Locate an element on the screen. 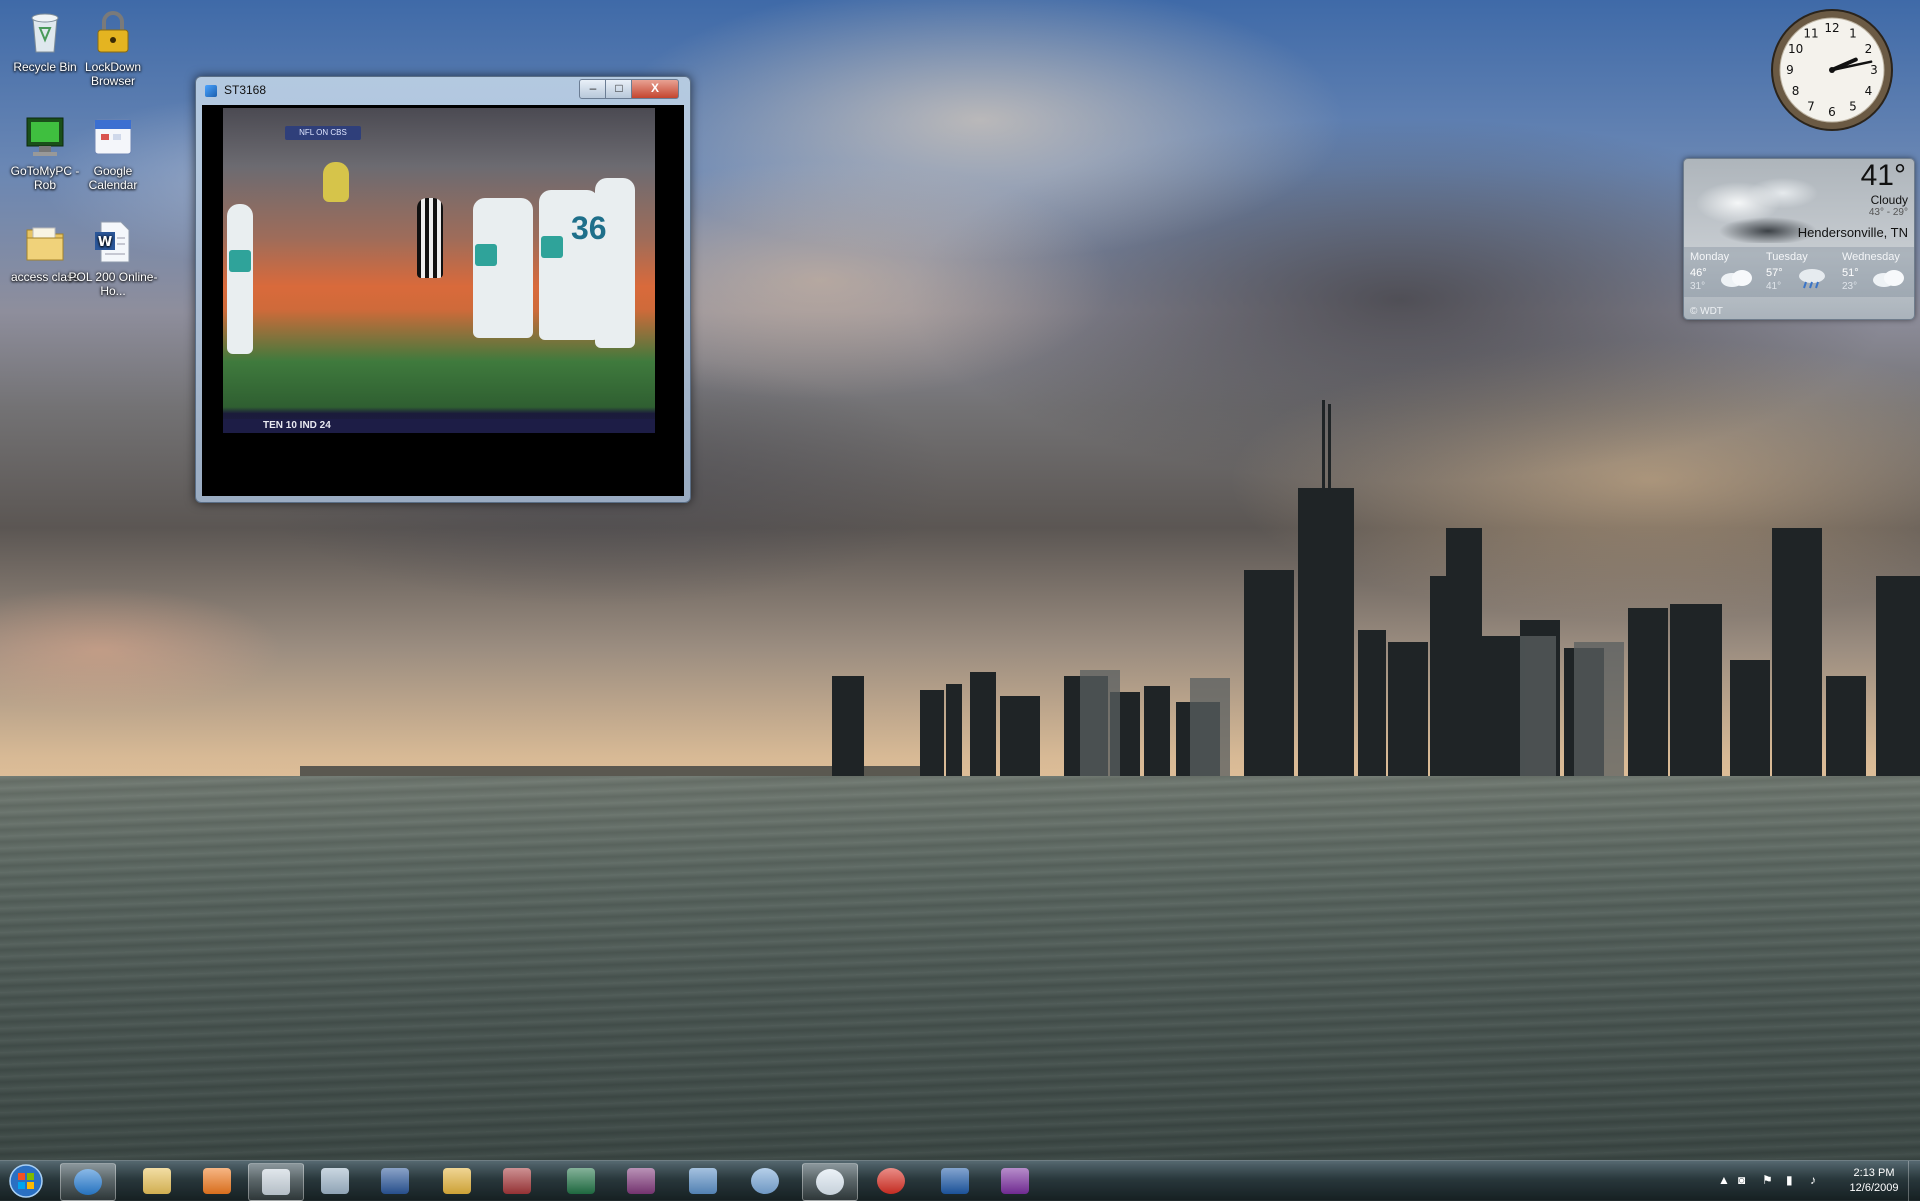 The image size is (1920, 1201). taskbar-button-word is located at coordinates (395, 1181).